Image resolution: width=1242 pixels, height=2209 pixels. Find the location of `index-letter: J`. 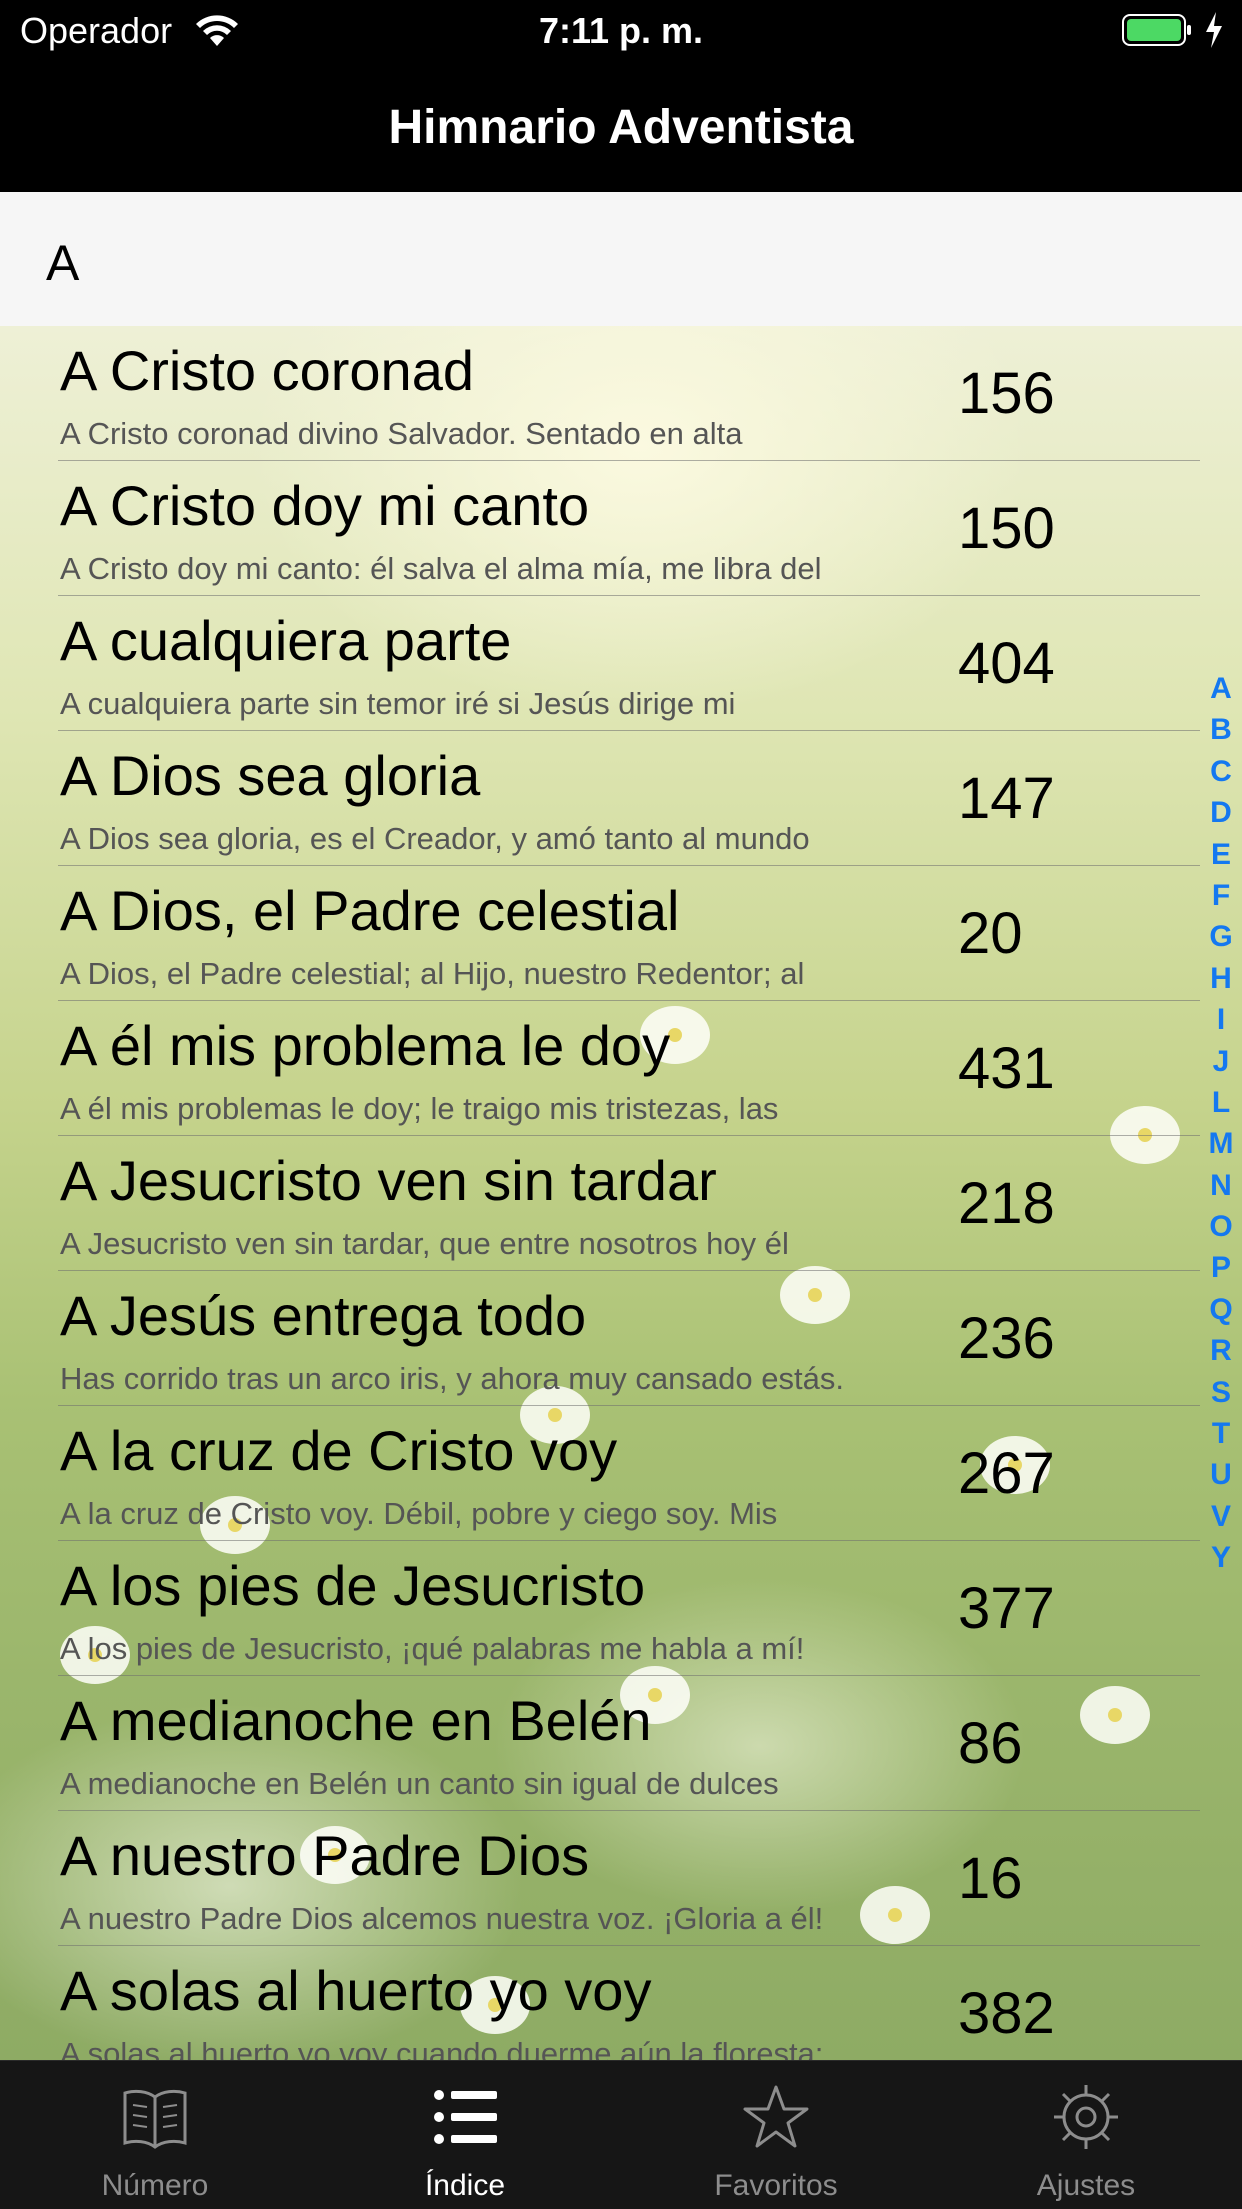

index-letter: J is located at coordinates (1221, 1061).